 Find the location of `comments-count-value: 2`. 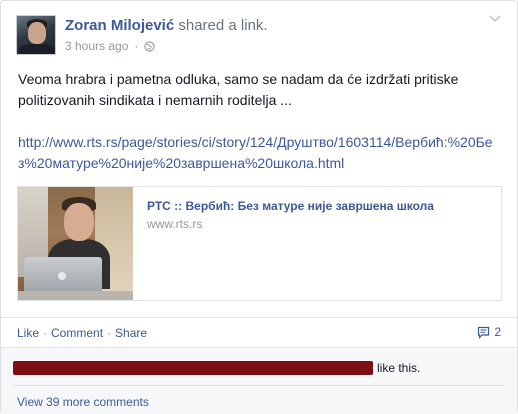

comments-count-value: 2 is located at coordinates (497, 332).